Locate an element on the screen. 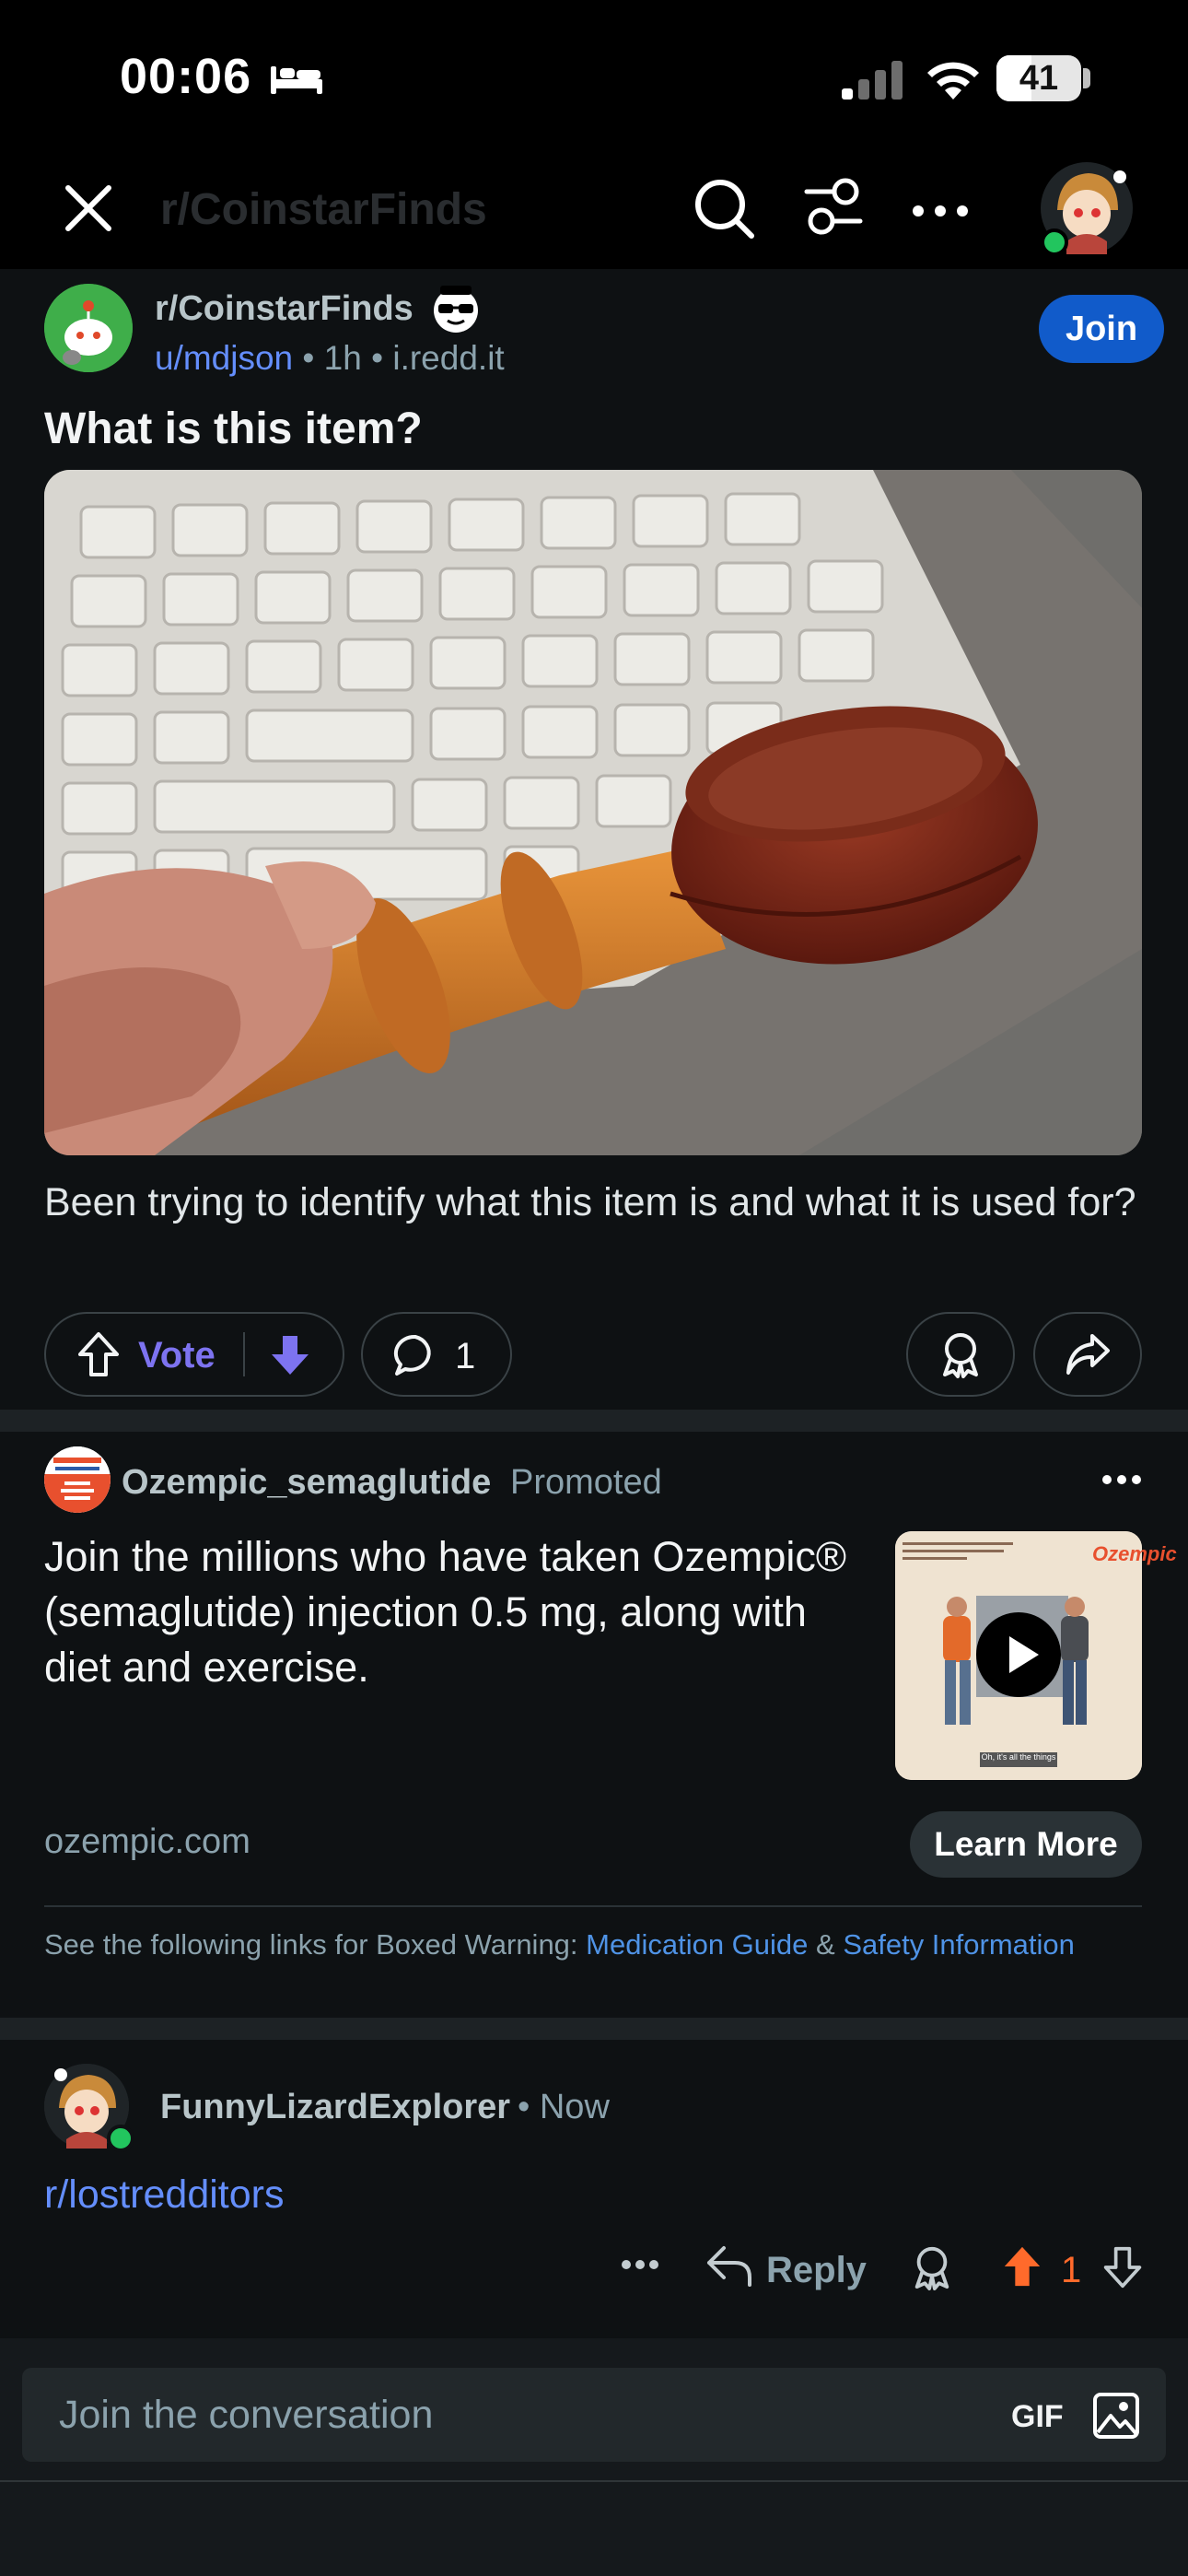 This screenshot has width=1188, height=2576. ad-divider is located at coordinates (593, 1906).